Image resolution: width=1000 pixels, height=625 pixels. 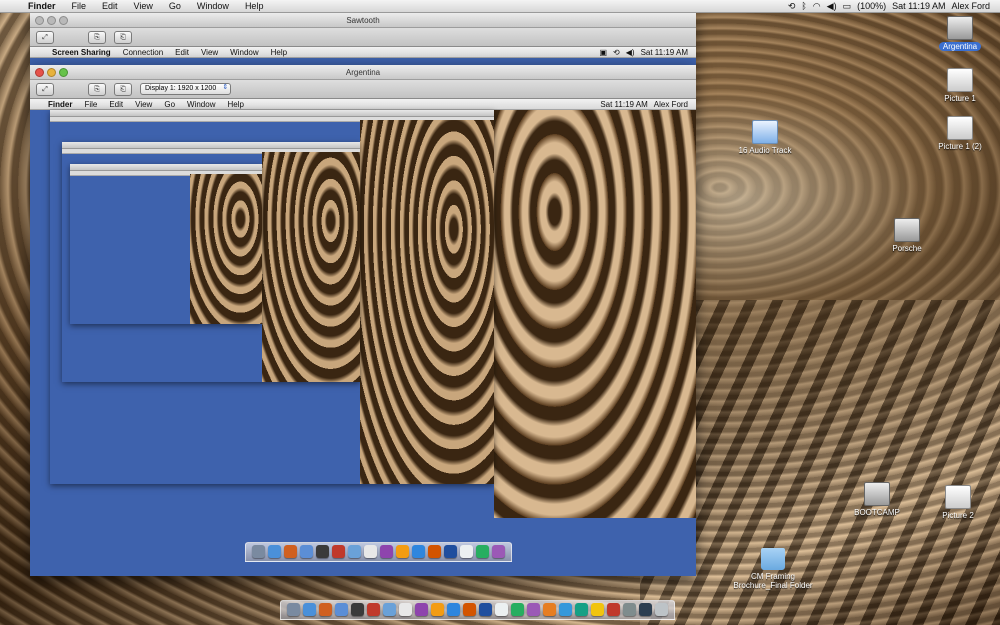 What do you see at coordinates (960, 85) in the screenshot?
I see `desktop-icon-picture-1: Picture 1` at bounding box center [960, 85].